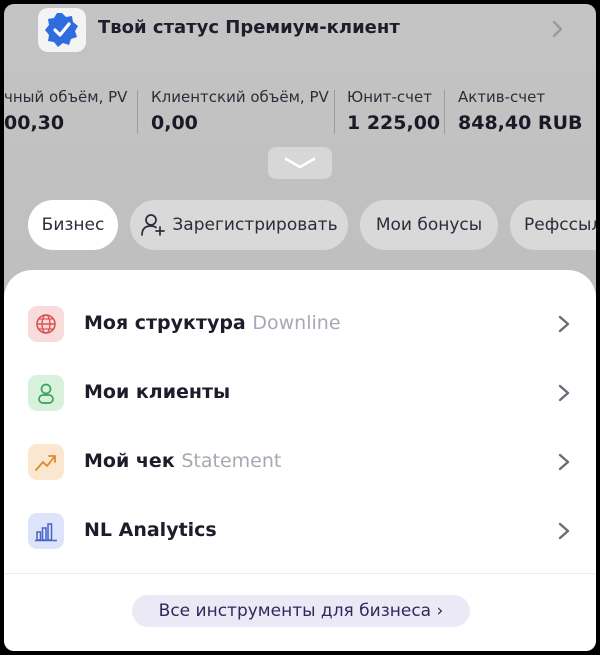 This screenshot has height=655, width=600. What do you see at coordinates (393, 111) in the screenshot?
I see `stat-unit-account: Юнит-счет 1 225,00` at bounding box center [393, 111].